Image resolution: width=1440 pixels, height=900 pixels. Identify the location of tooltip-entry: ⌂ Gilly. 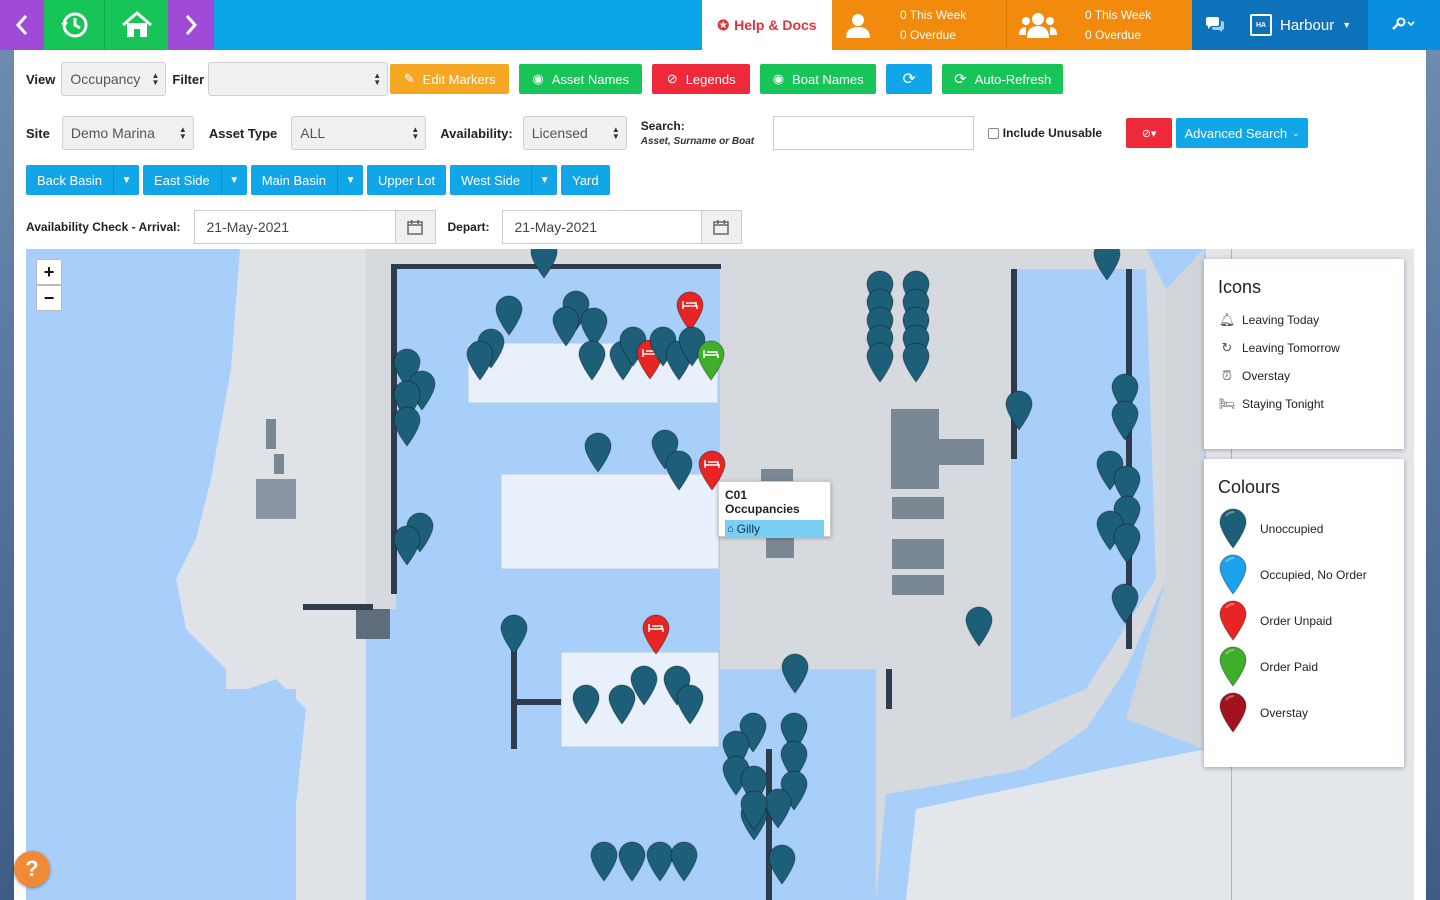
(774, 529).